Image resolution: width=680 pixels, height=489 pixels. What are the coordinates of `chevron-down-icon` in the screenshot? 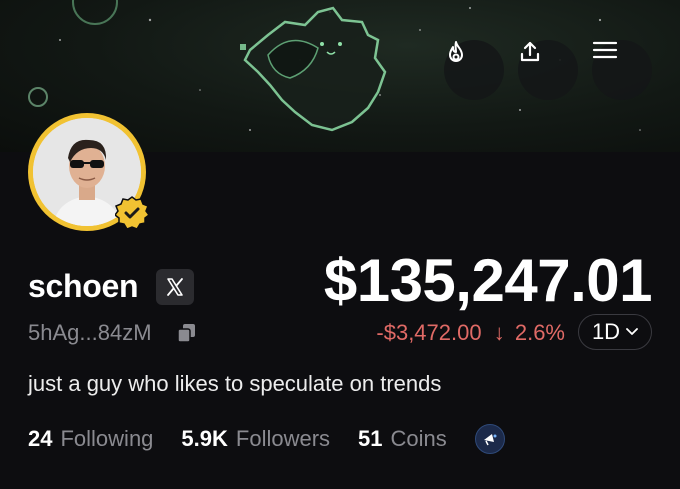 It's located at (632, 331).